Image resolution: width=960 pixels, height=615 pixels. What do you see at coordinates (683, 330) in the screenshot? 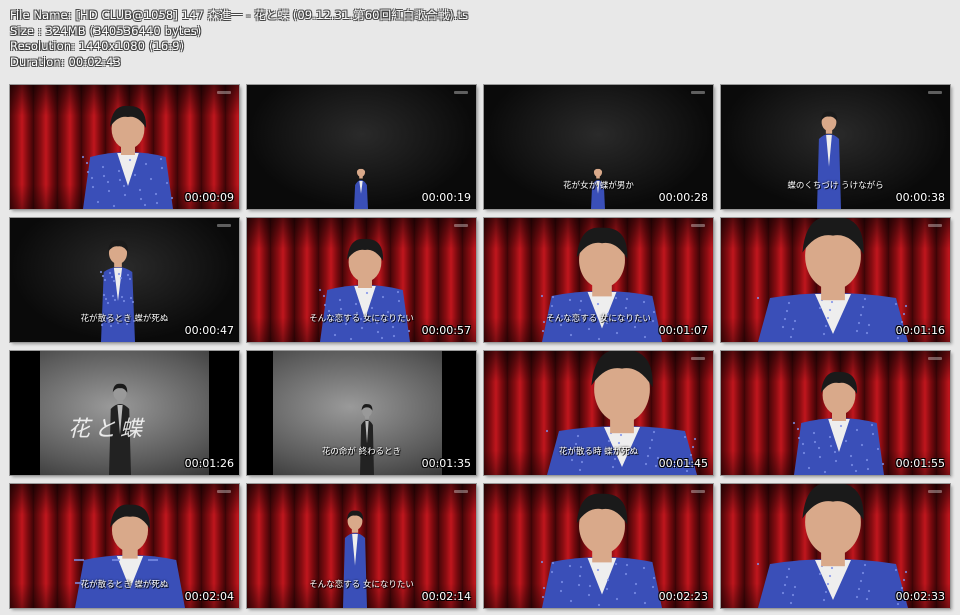
I see `timestamp-label: 00:01:07` at bounding box center [683, 330].